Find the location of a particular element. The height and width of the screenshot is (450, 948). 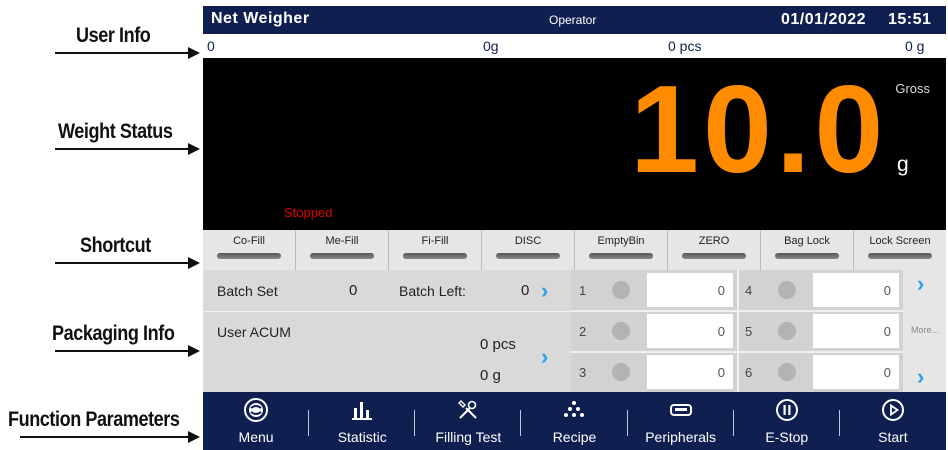

head-cell: 2 0 is located at coordinates (654, 331).